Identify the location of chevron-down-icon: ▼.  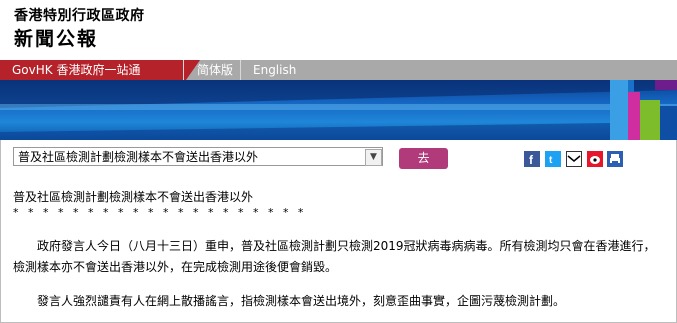
(373, 157).